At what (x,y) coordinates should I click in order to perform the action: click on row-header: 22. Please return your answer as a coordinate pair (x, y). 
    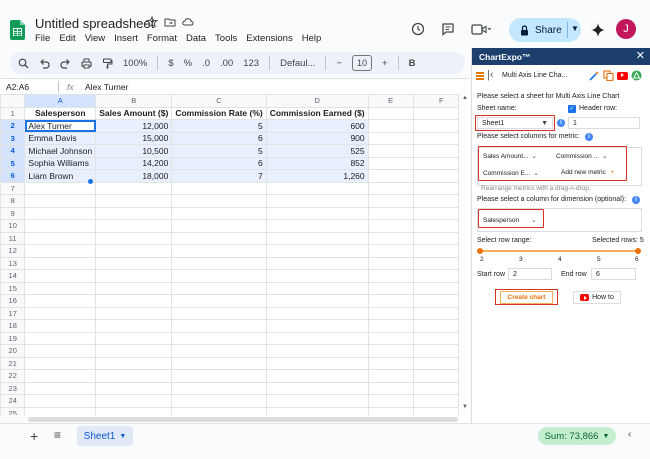
    Looking at the image, I should click on (13, 376).